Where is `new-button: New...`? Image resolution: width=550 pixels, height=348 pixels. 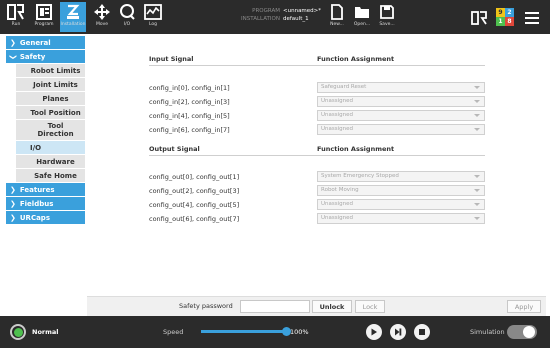
new-button: New... is located at coordinates (337, 17).